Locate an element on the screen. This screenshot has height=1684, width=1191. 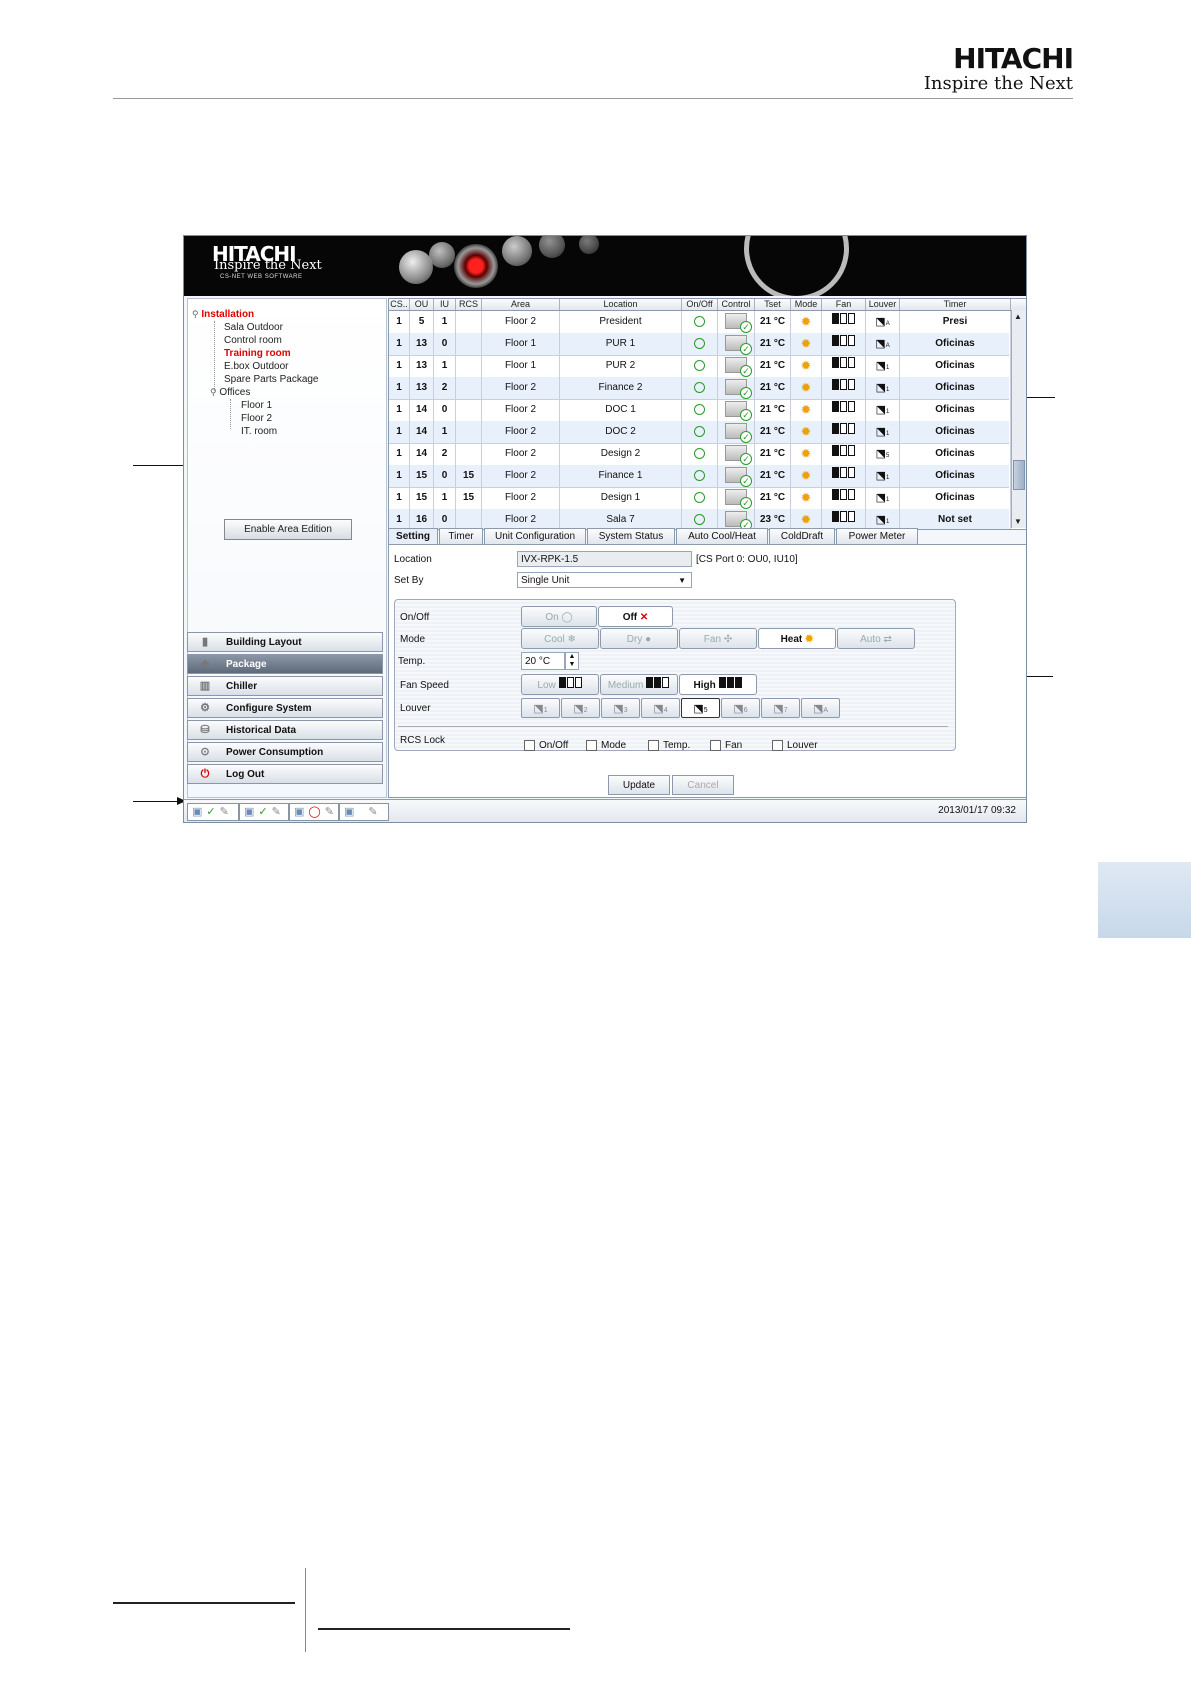
table-row: 1160Floor 2Sala 723 °C✹⬔1Not set is located at coordinates (700, 519).